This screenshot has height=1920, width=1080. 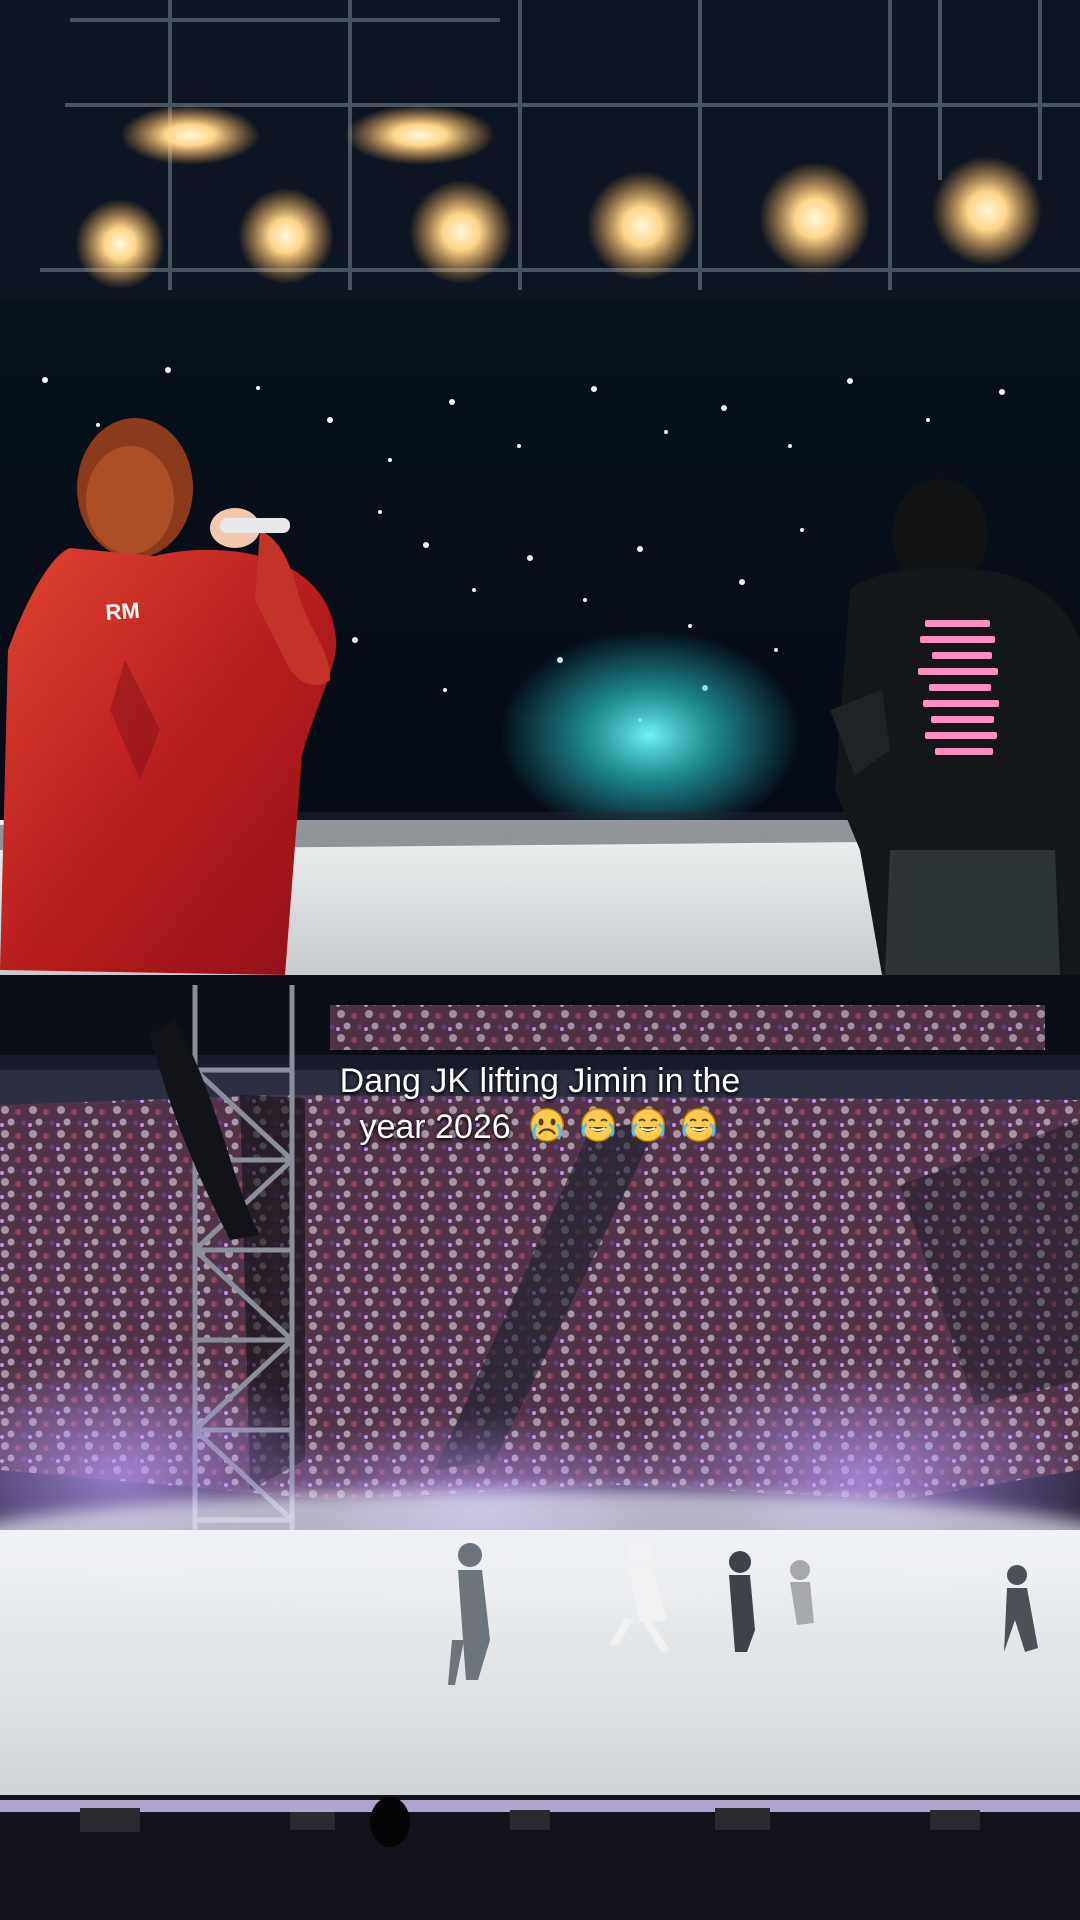 I want to click on caption-line-2-text: year 2026, so click(x=435, y=1127).